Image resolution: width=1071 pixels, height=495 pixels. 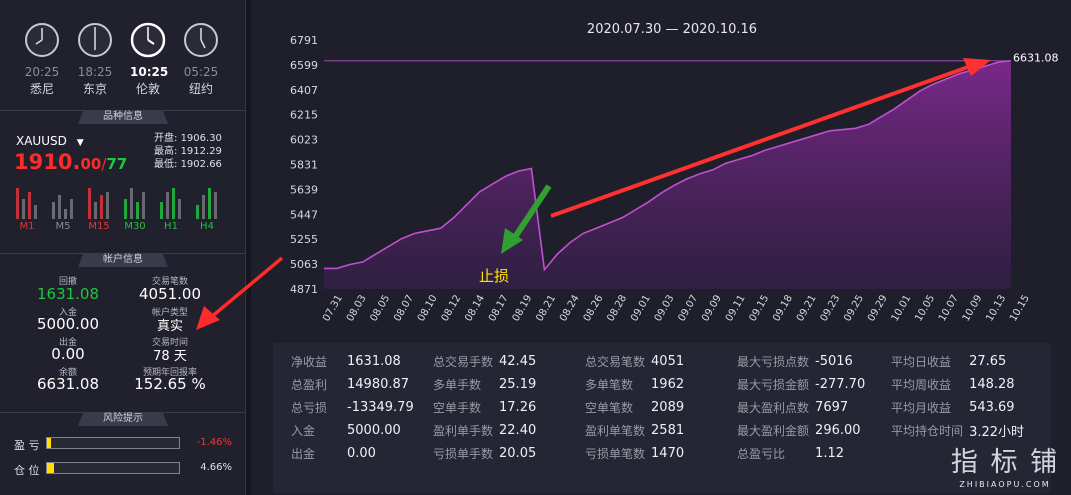 I want to click on y-tick-label: 6215, so click(x=304, y=115).